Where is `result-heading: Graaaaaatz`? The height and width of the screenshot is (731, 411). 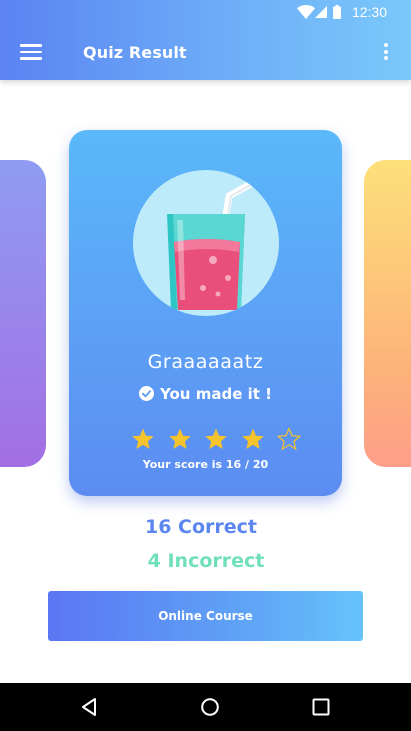
result-heading: Graaaaaatz is located at coordinates (205, 362).